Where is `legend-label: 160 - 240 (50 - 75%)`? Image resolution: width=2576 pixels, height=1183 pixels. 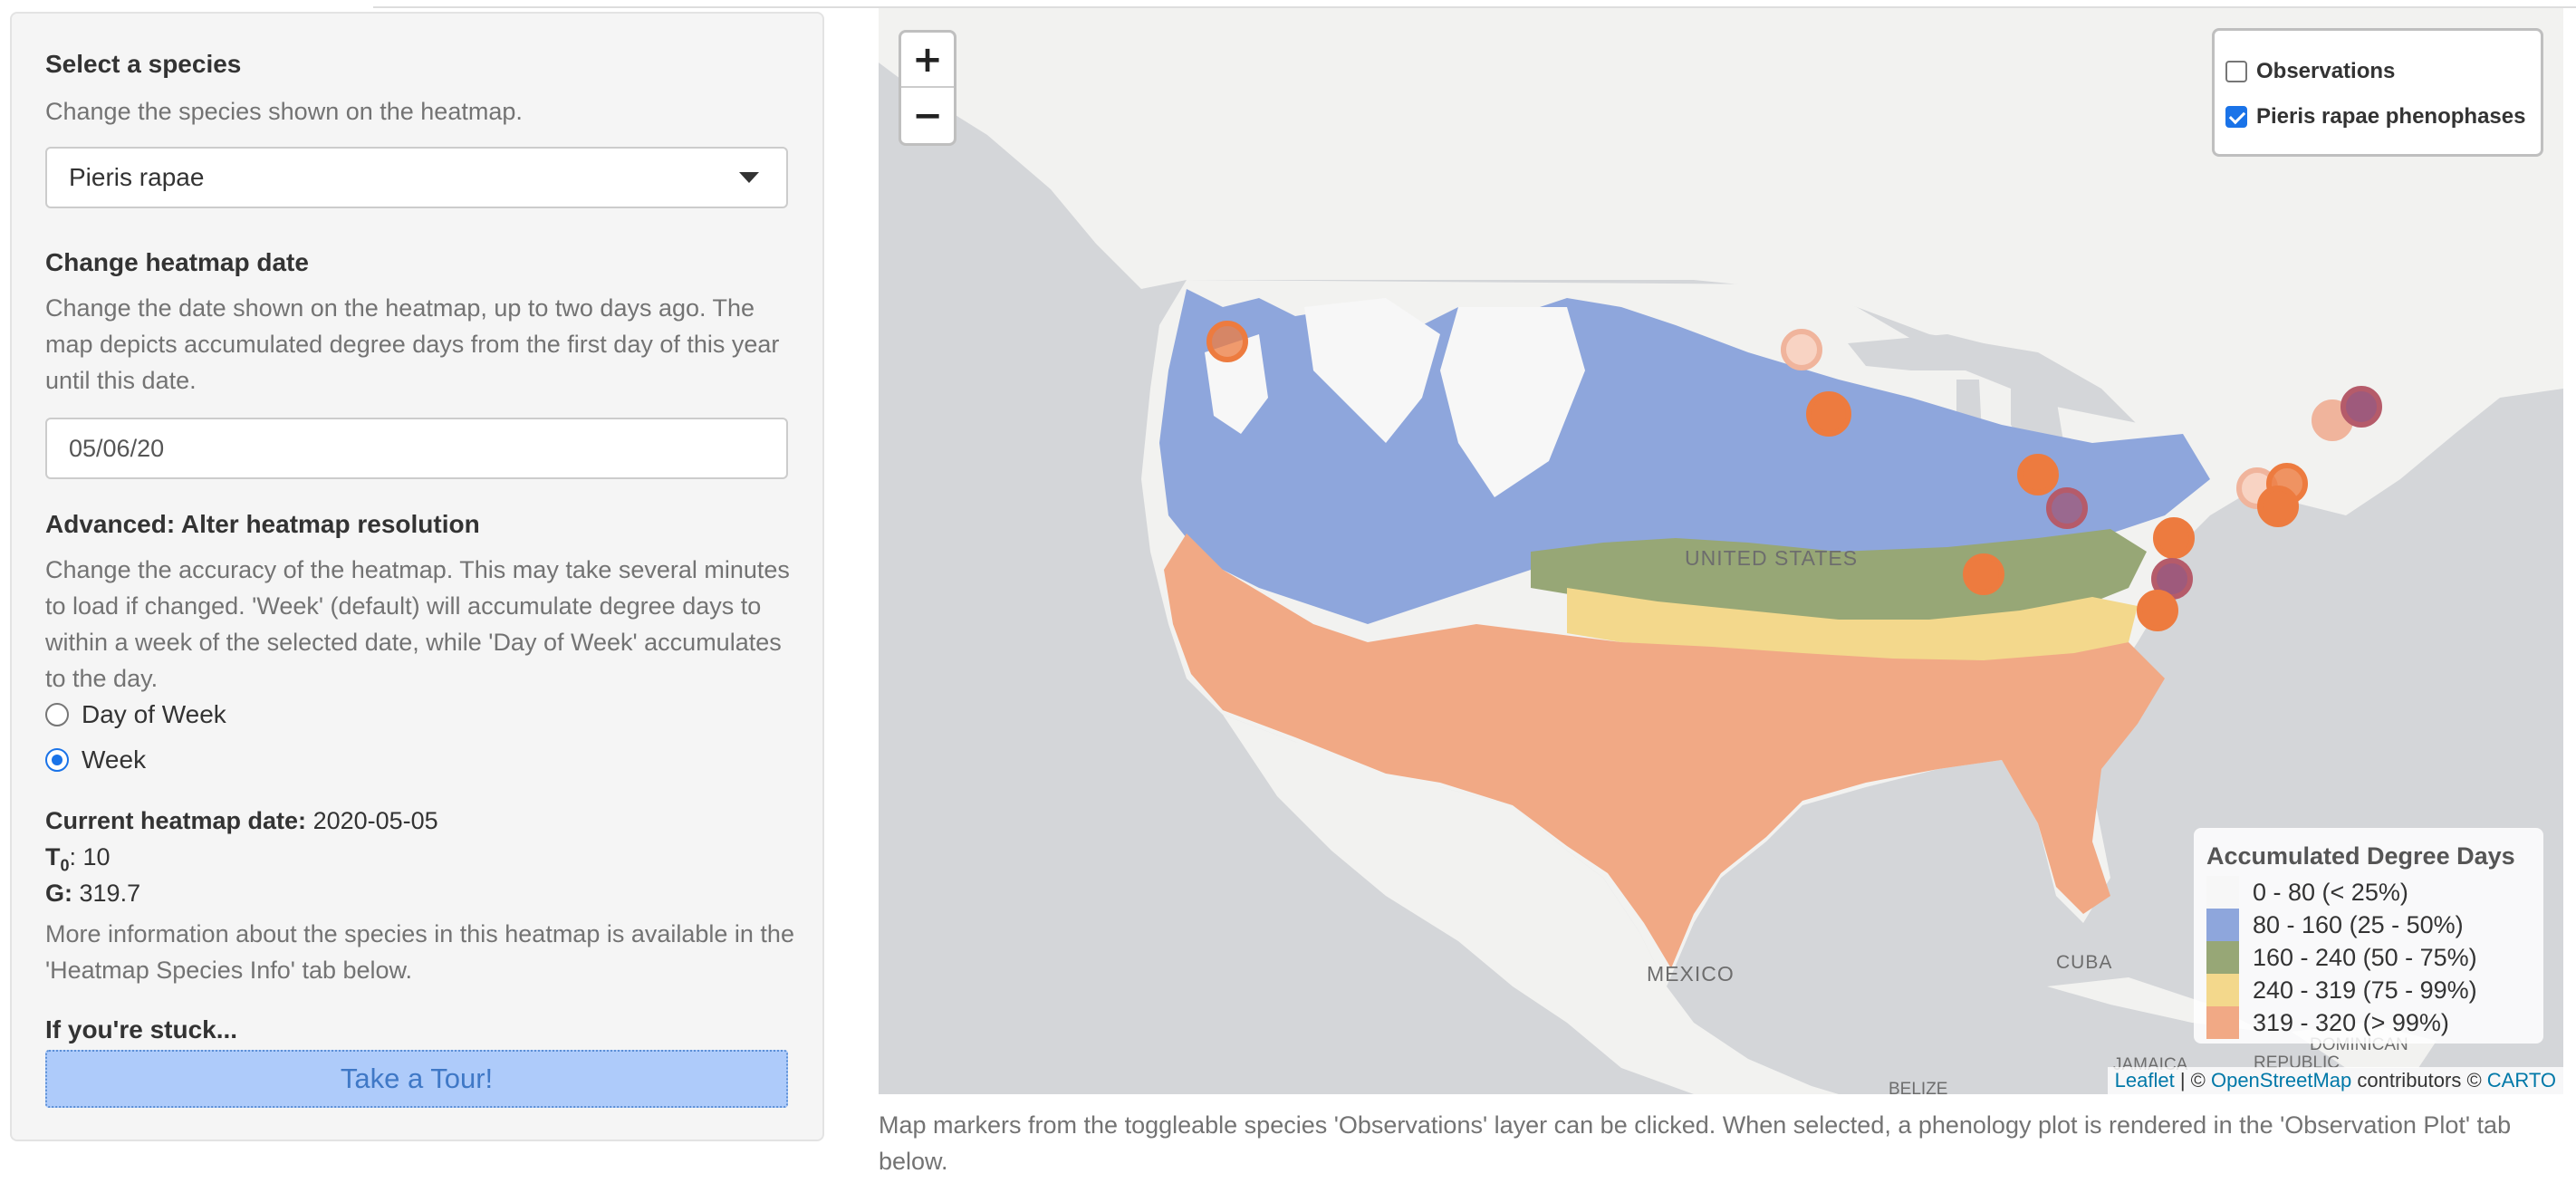 legend-label: 160 - 240 (50 - 75%) is located at coordinates (2365, 957).